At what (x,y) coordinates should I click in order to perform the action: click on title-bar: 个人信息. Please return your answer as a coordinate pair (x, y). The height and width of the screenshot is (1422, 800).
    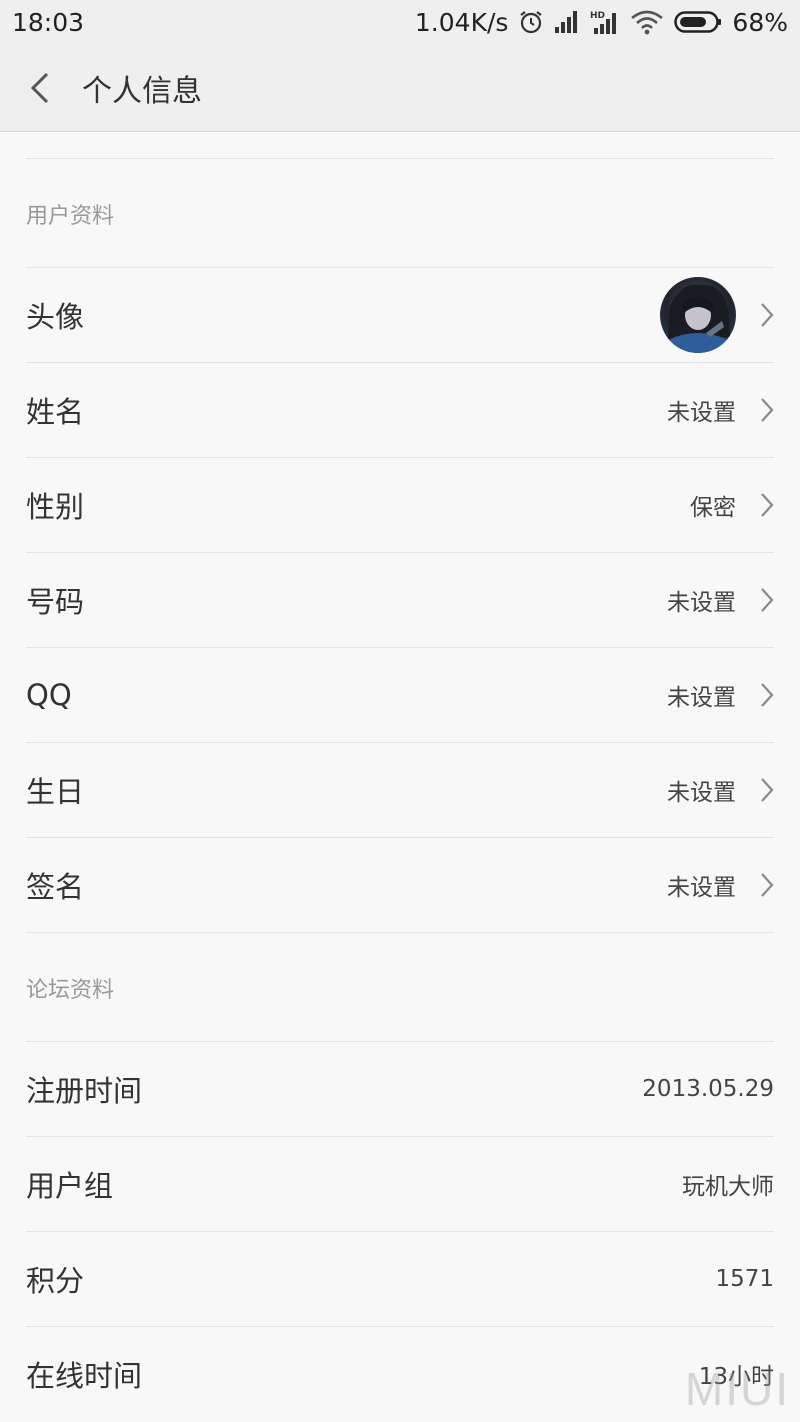
    Looking at the image, I should click on (400, 88).